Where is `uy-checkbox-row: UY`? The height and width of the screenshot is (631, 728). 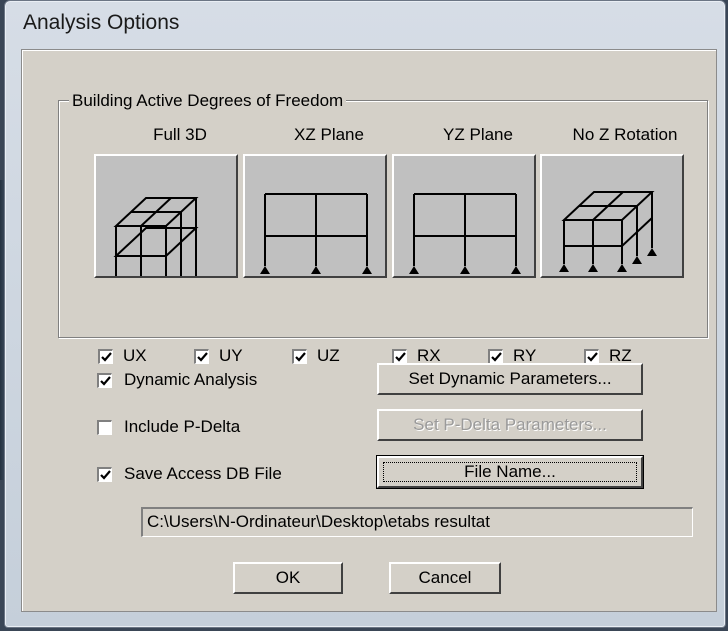 uy-checkbox-row: UY is located at coordinates (218, 356).